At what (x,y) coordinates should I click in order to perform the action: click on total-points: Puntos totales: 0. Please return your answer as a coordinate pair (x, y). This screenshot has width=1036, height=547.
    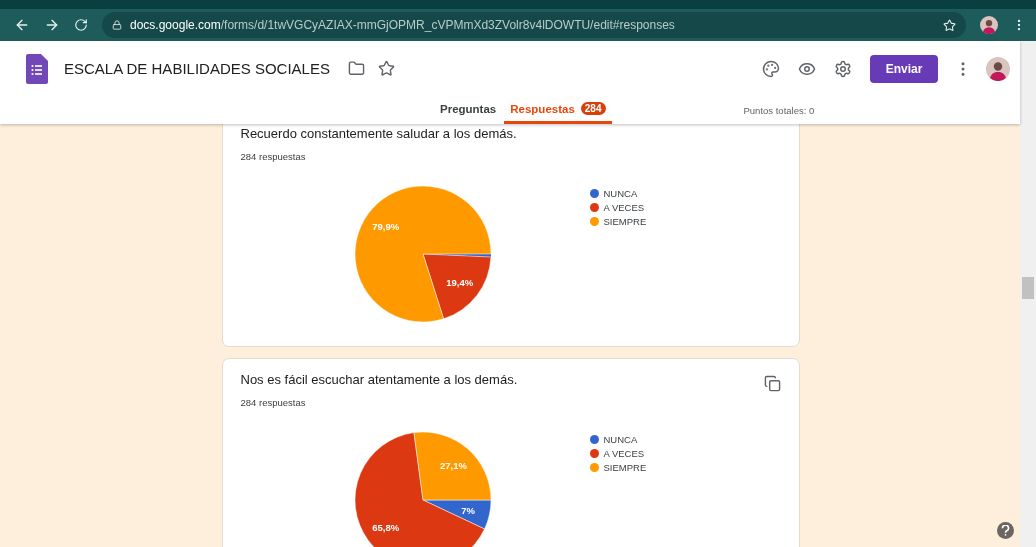
    Looking at the image, I should click on (779, 110).